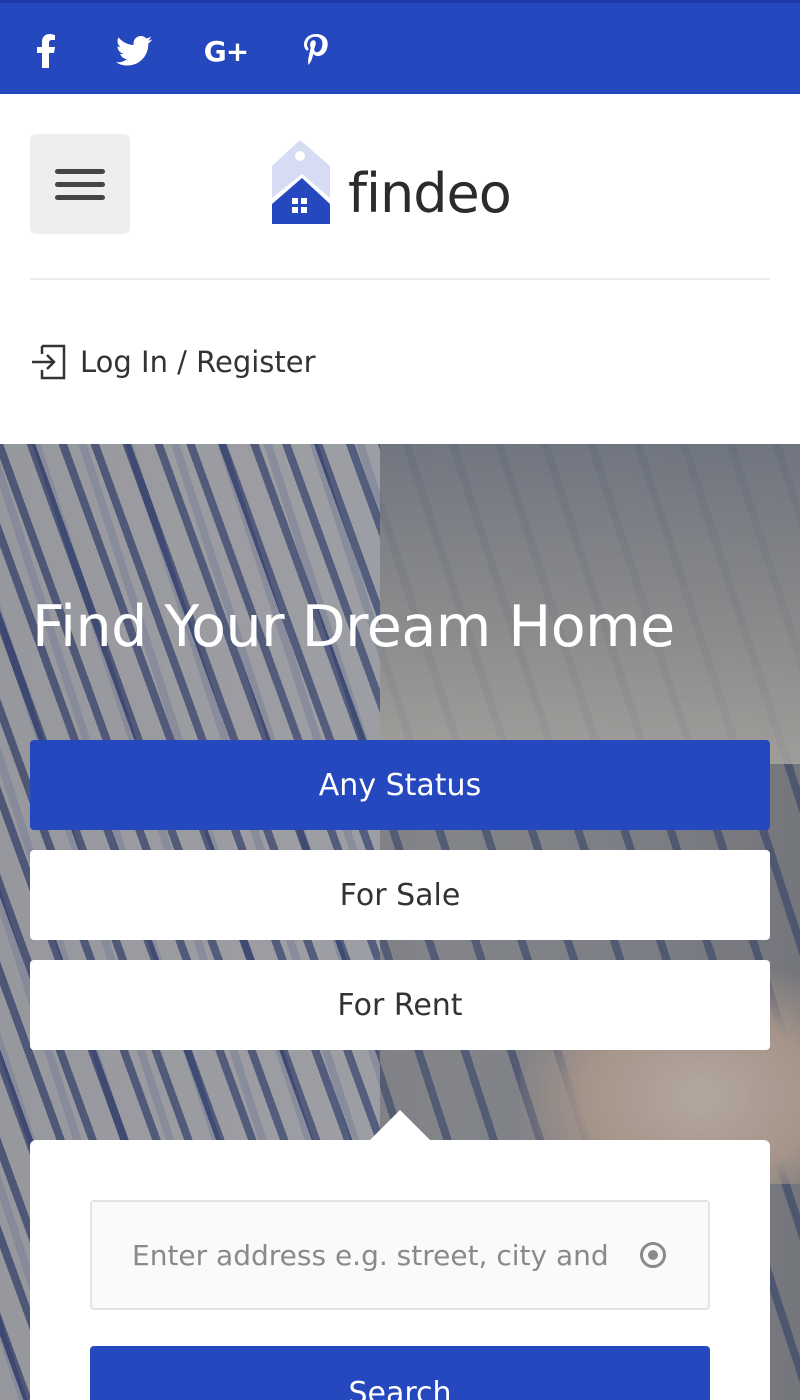 The height and width of the screenshot is (1400, 800). What do you see at coordinates (400, 895) in the screenshot?
I see `status-for-sale-button: For Sale` at bounding box center [400, 895].